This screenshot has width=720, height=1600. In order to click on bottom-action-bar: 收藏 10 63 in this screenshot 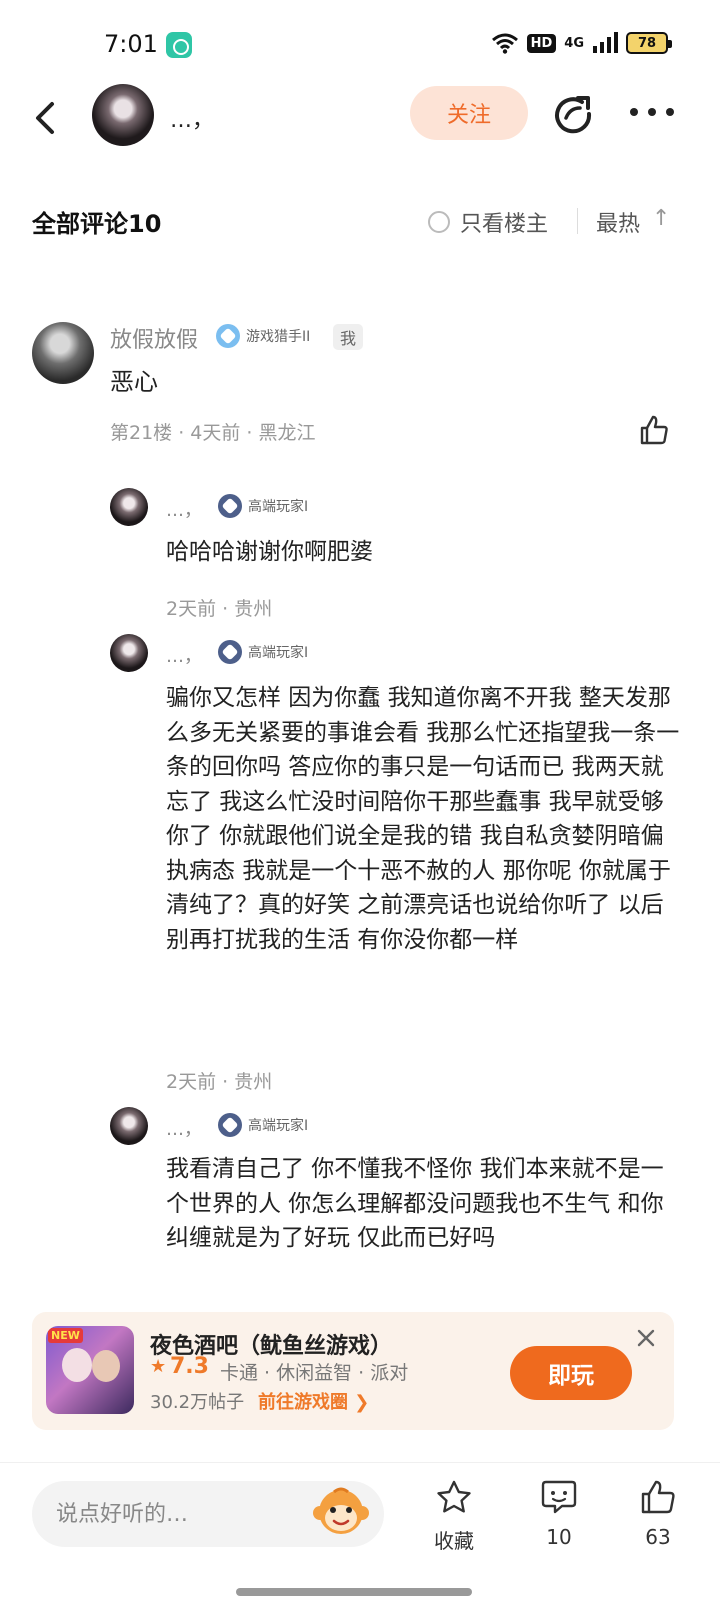, I will do `click(360, 1531)`.